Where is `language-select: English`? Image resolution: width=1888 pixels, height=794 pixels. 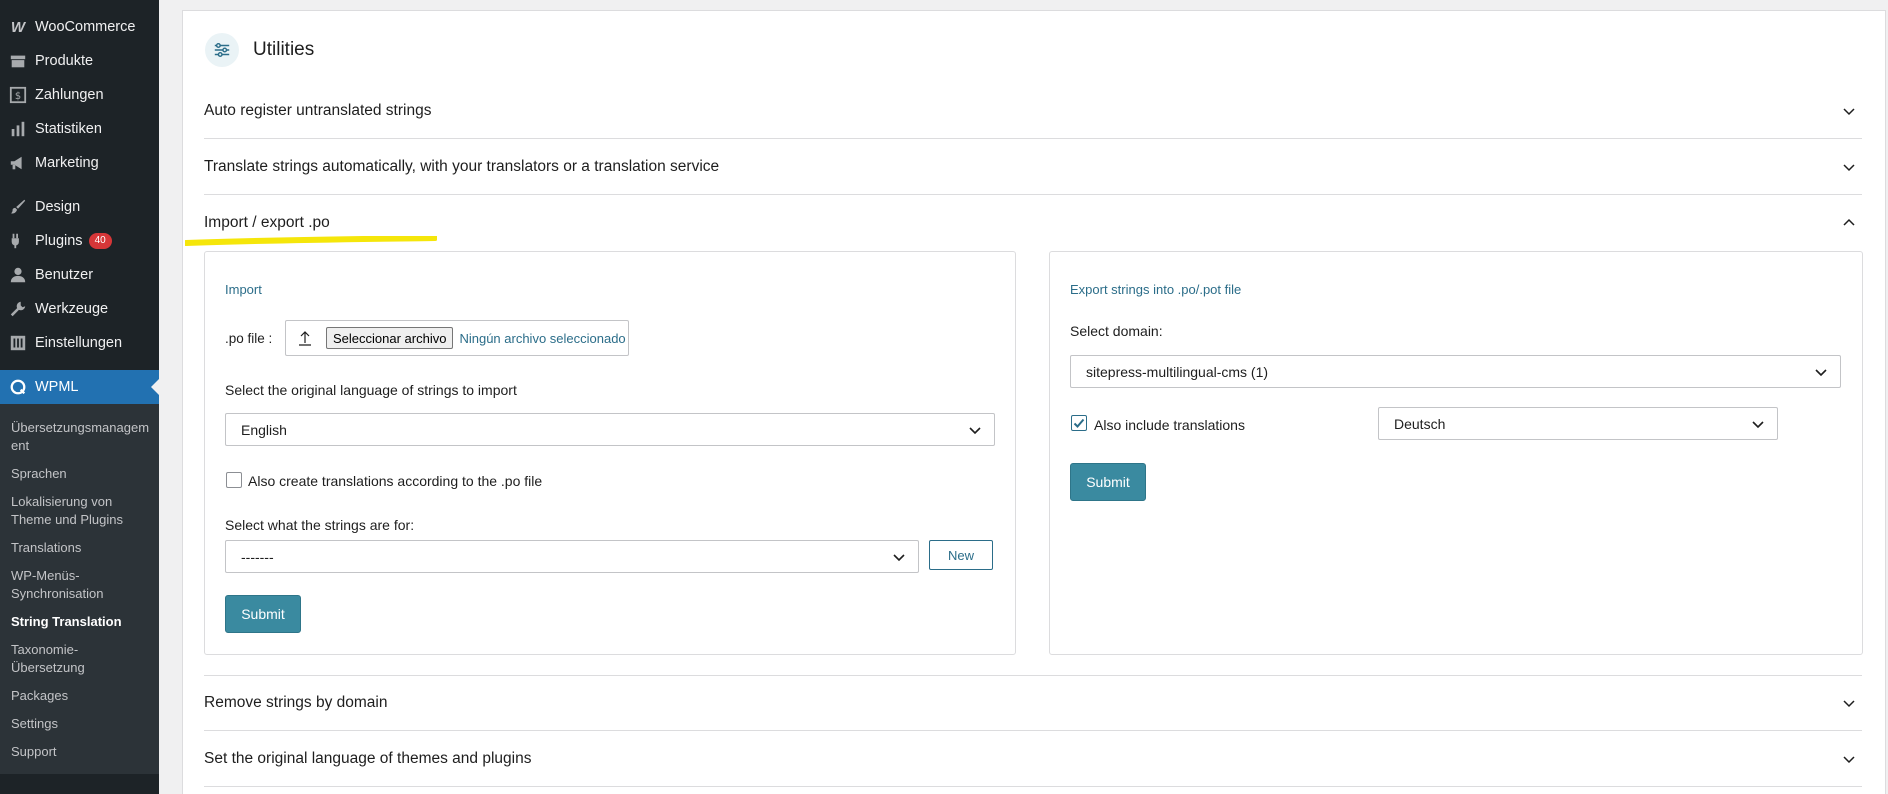 language-select: English is located at coordinates (610, 429).